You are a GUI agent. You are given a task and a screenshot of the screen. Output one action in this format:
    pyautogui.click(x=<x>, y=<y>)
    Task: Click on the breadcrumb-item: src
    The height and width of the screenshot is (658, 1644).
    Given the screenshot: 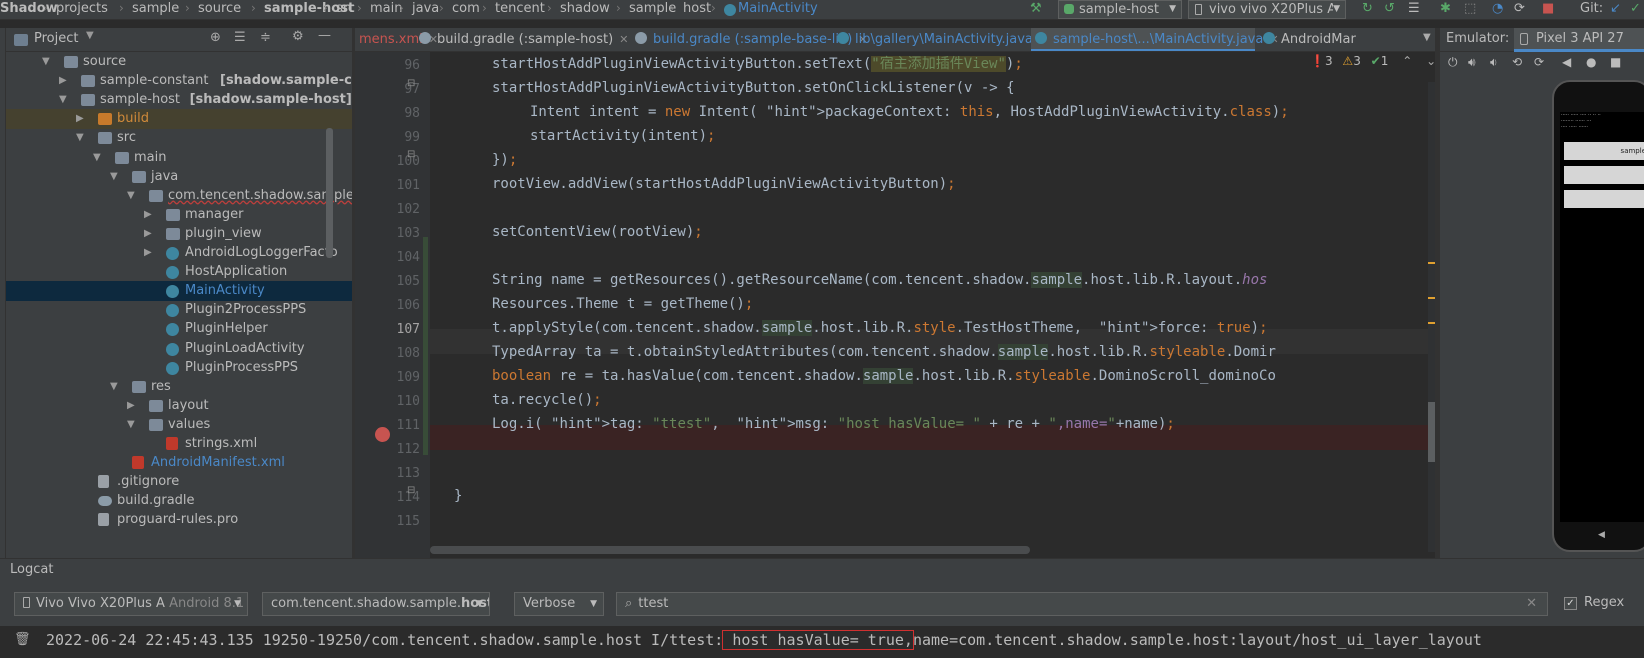 What is the action you would take?
    pyautogui.click(x=345, y=9)
    